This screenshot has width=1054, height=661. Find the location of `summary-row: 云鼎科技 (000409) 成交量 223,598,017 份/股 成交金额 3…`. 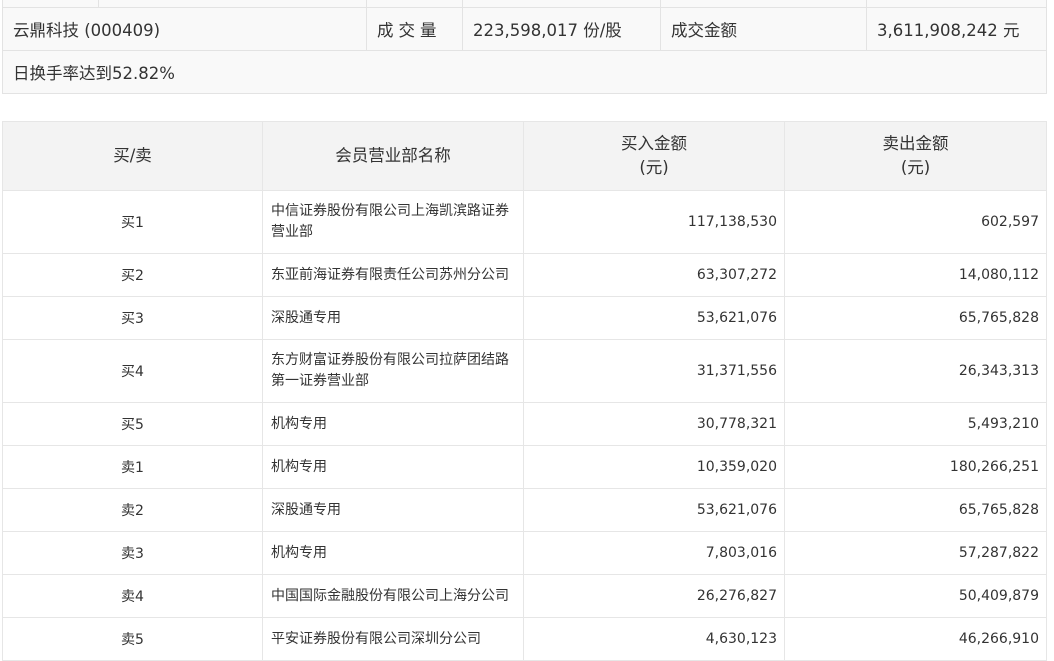

summary-row: 云鼎科技 (000409) 成交量 223,598,017 份/股 成交金额 3… is located at coordinates (524, 29).